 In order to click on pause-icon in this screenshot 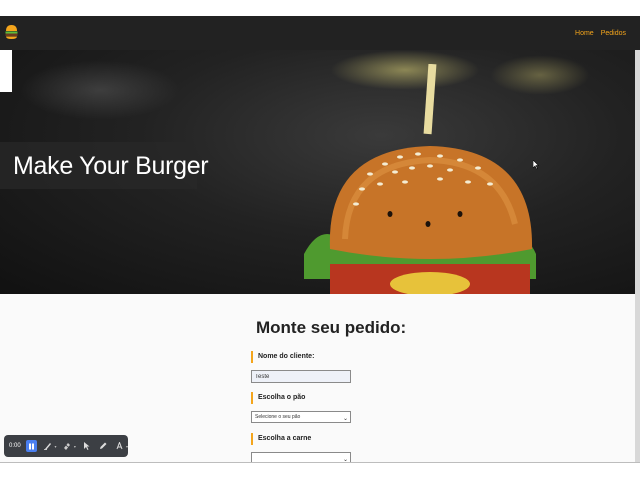, I will do `click(31, 446)`.